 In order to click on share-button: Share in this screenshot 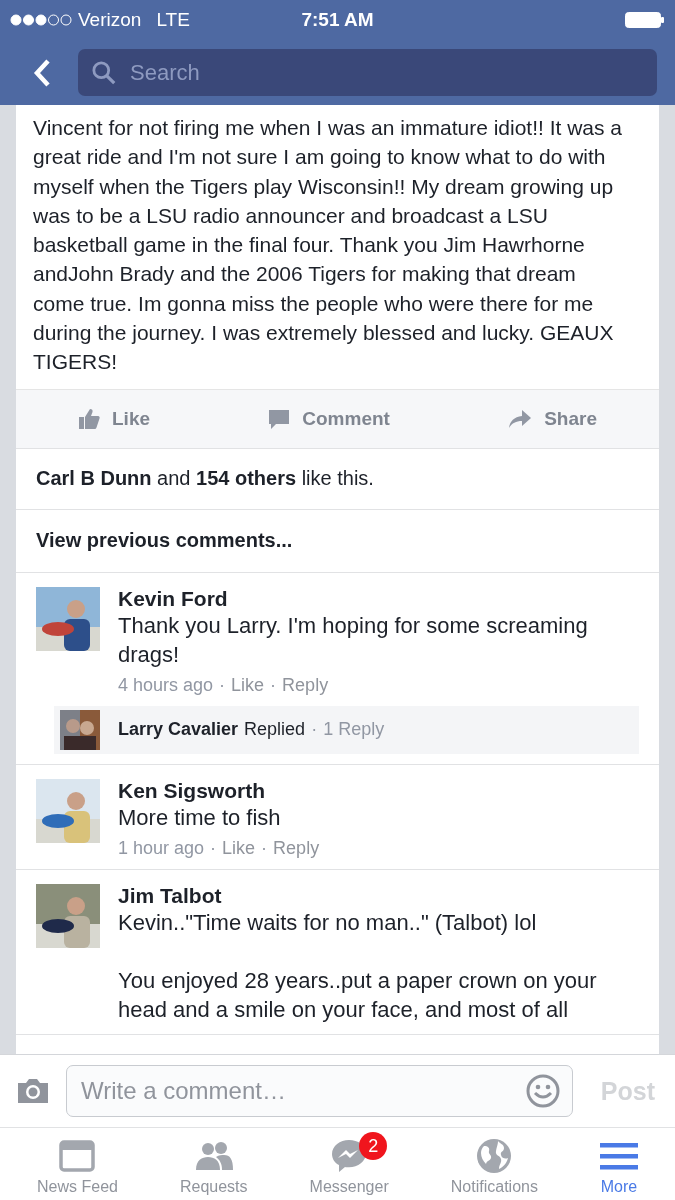, I will do `click(552, 418)`.